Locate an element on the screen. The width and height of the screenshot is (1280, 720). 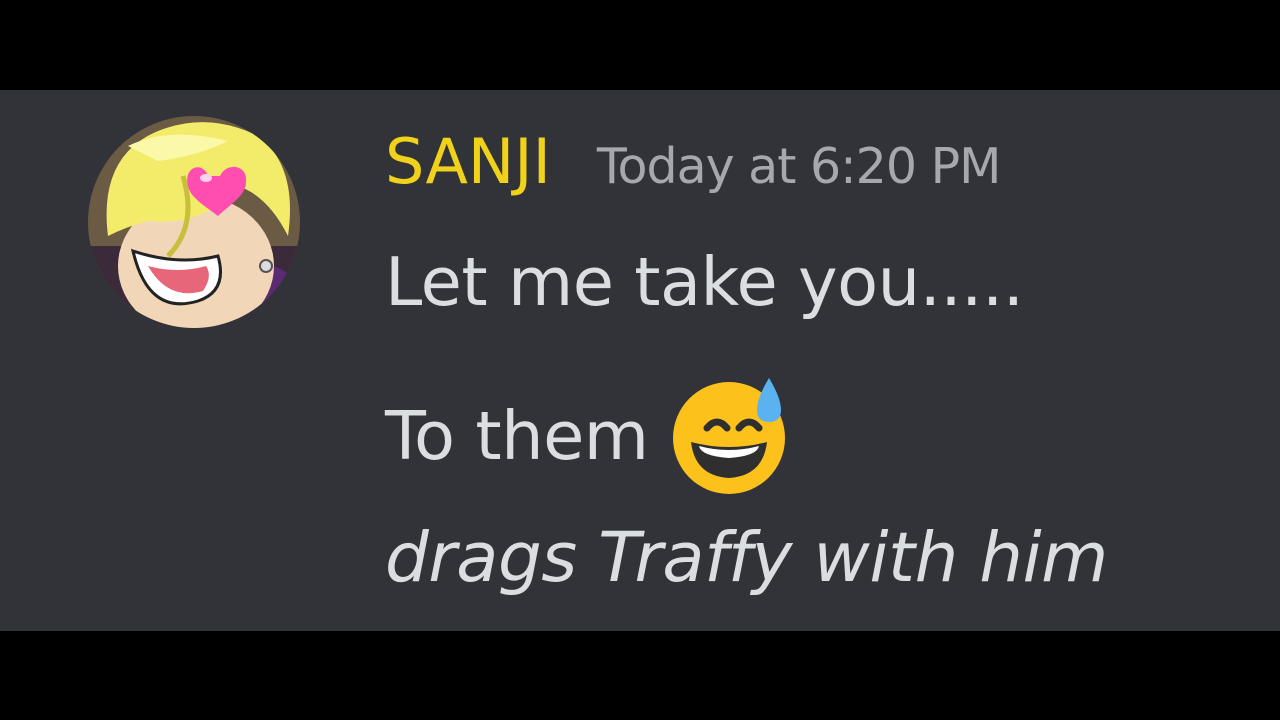
message-header: SANJI Today at 6:20 PM is located at coordinates (693, 162).